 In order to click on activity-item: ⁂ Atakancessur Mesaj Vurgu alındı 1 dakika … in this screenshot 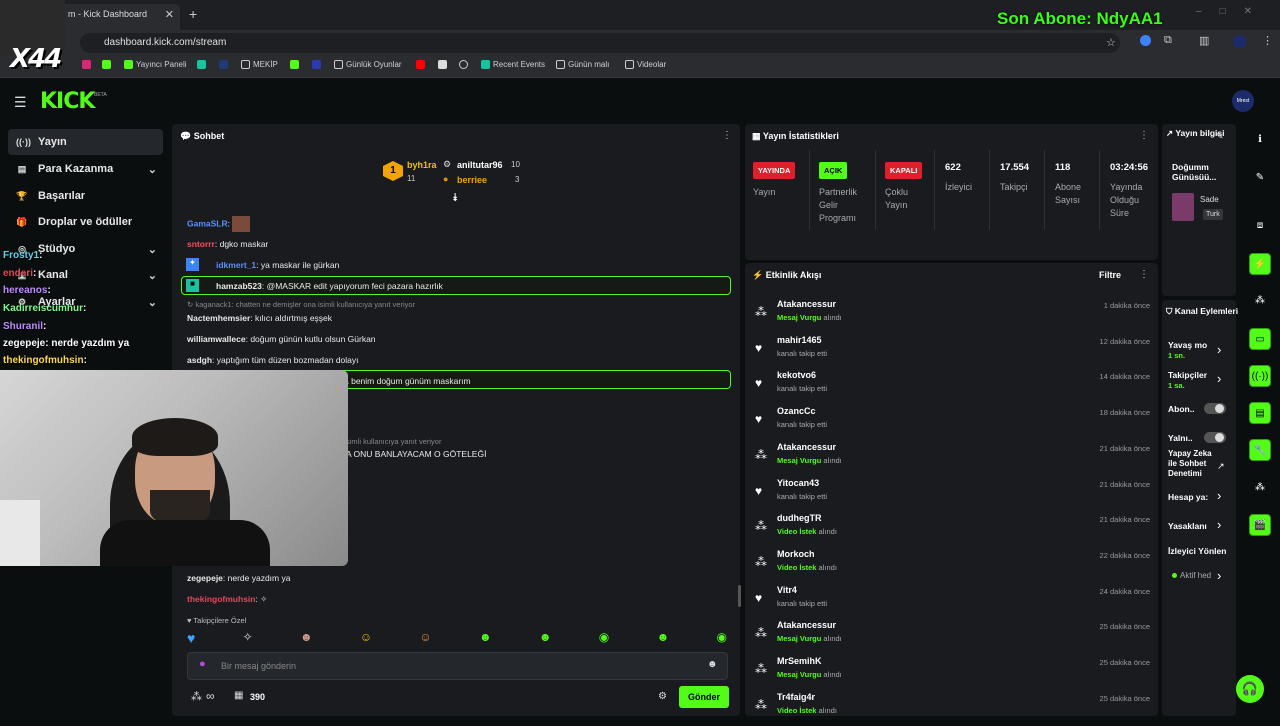, I will do `click(952, 316)`.